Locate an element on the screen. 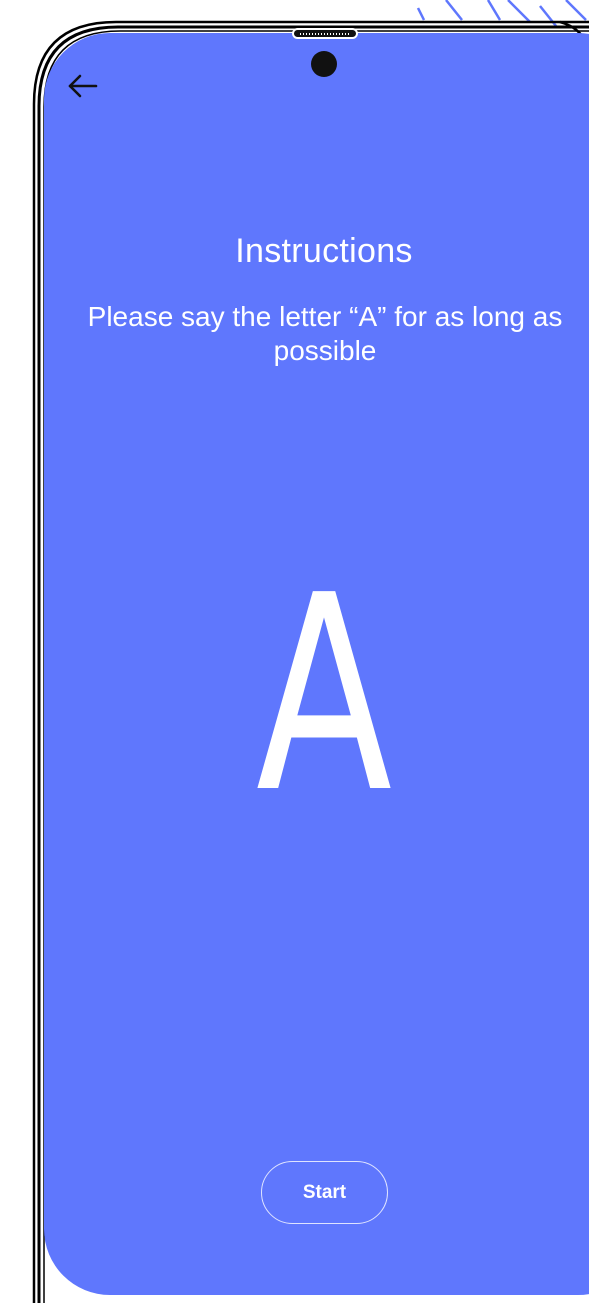 The image size is (589, 1303). arrow-left-icon is located at coordinates (83, 86).